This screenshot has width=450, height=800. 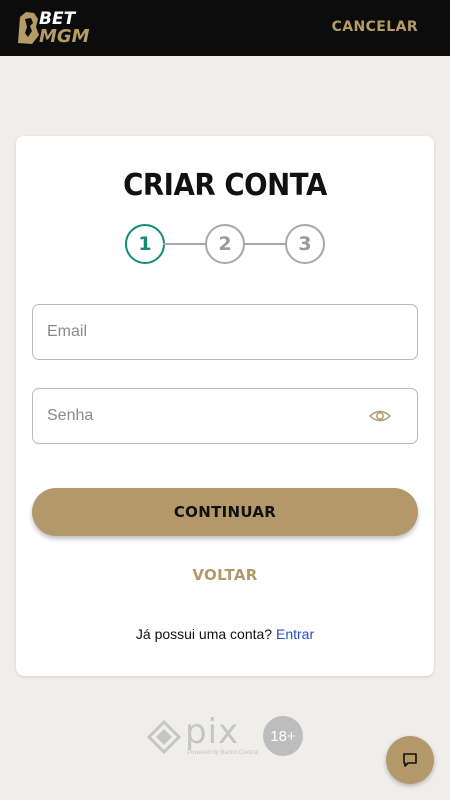 I want to click on continue-button: CONTINUAR, so click(x=225, y=512).